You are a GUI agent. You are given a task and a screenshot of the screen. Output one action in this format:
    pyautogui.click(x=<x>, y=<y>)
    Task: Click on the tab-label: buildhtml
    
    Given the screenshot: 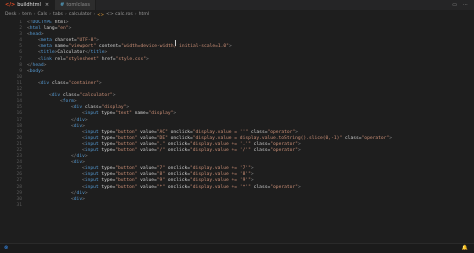 What is the action you would take?
    pyautogui.click(x=29, y=5)
    